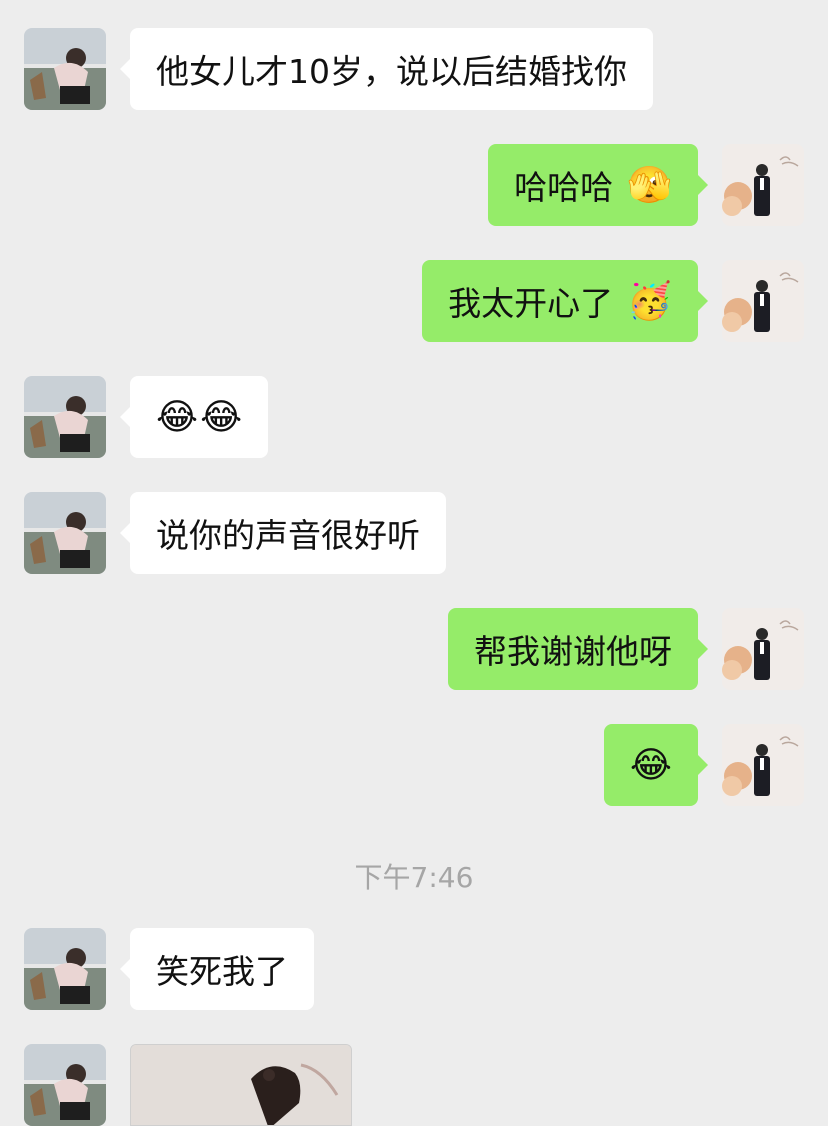 The height and width of the screenshot is (1126, 828). What do you see at coordinates (288, 535) in the screenshot?
I see `message-text: 说你的声音很好听` at bounding box center [288, 535].